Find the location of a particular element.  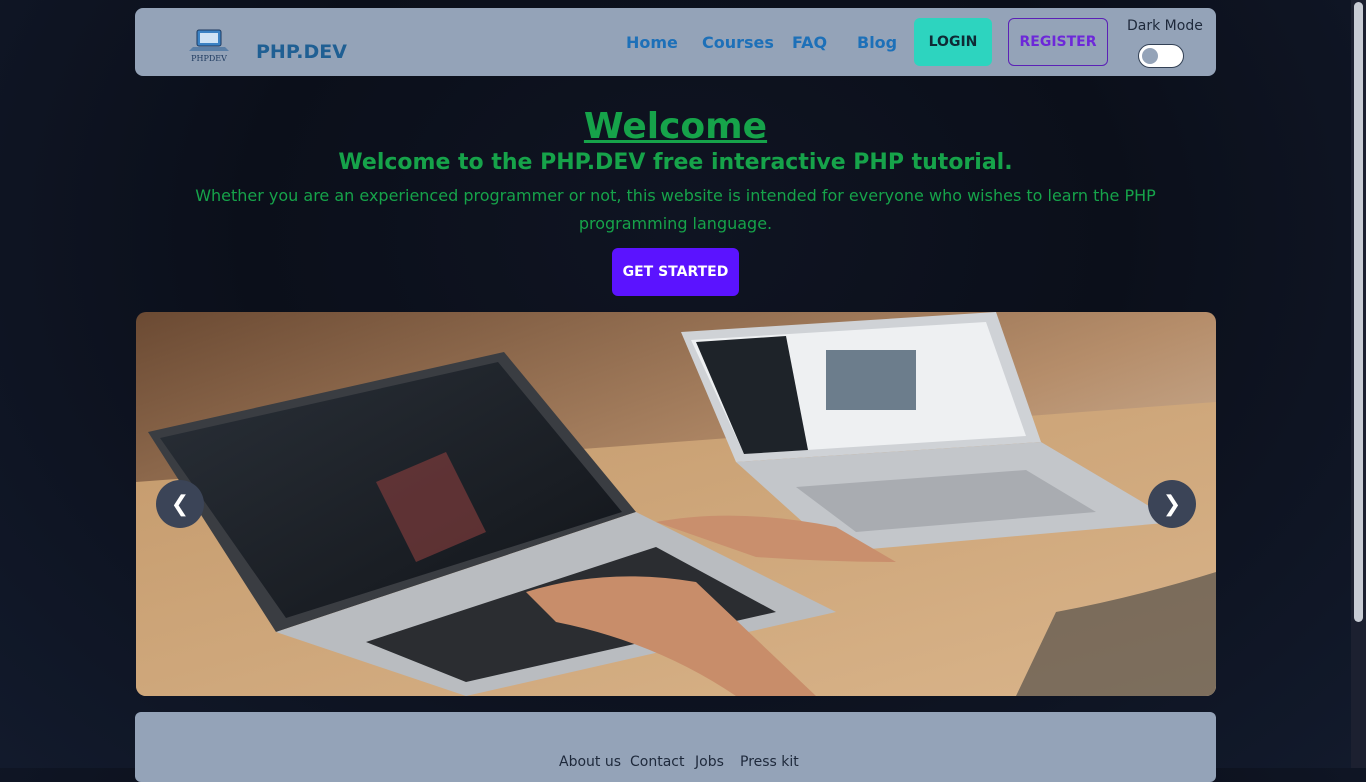

login-button: LOGIN is located at coordinates (953, 42).